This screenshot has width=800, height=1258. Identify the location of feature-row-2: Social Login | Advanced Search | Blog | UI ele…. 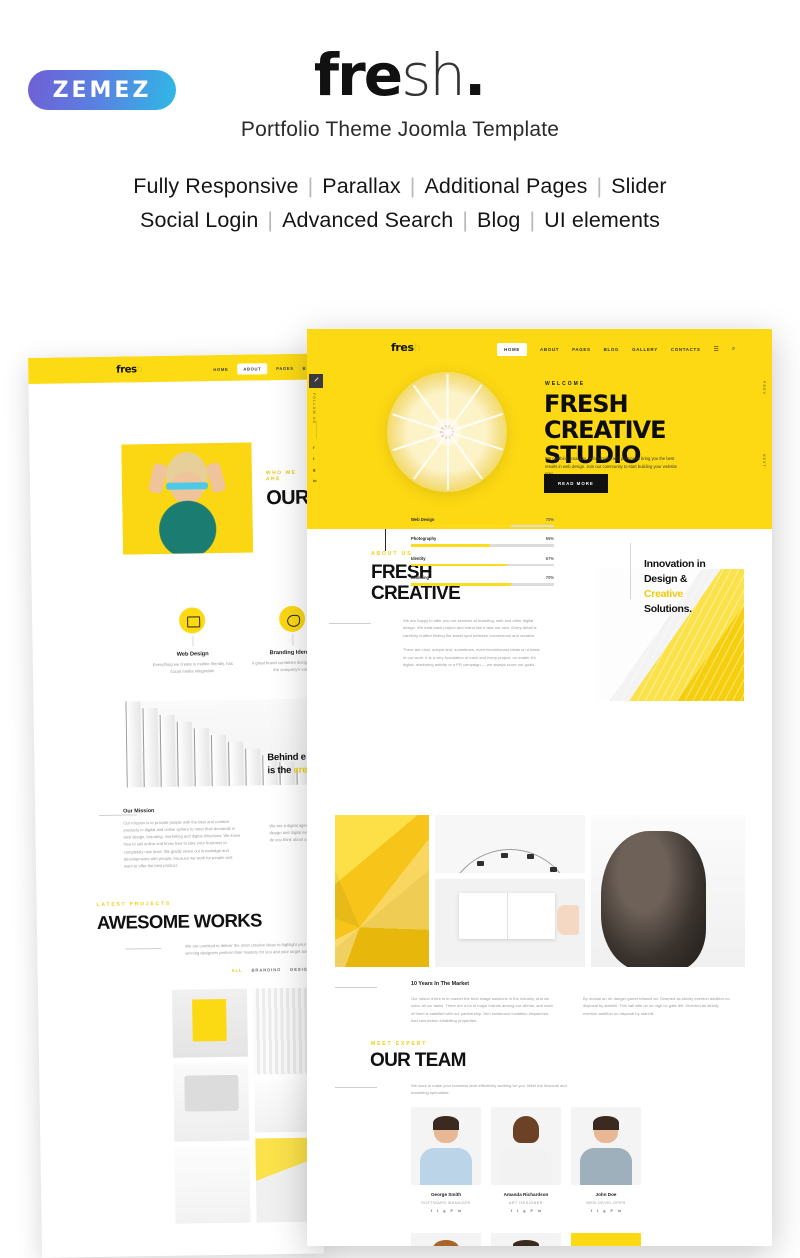
(400, 221).